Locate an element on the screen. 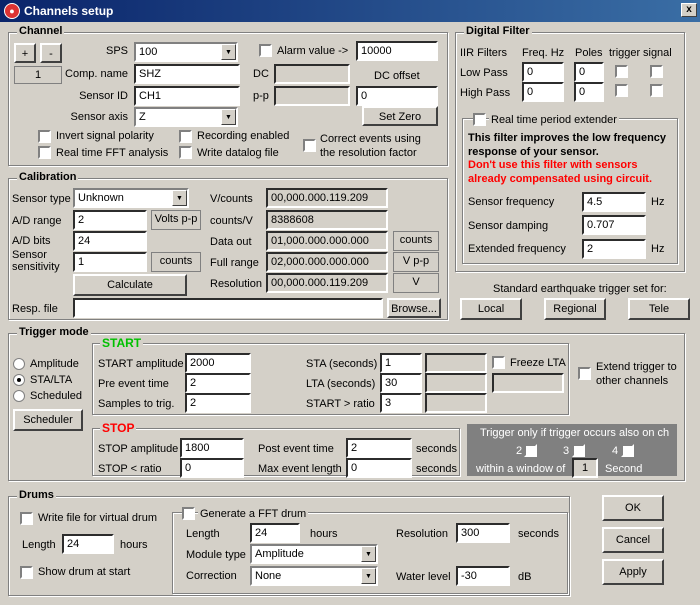  start-ratio-label: START > ratio is located at coordinates (340, 404).